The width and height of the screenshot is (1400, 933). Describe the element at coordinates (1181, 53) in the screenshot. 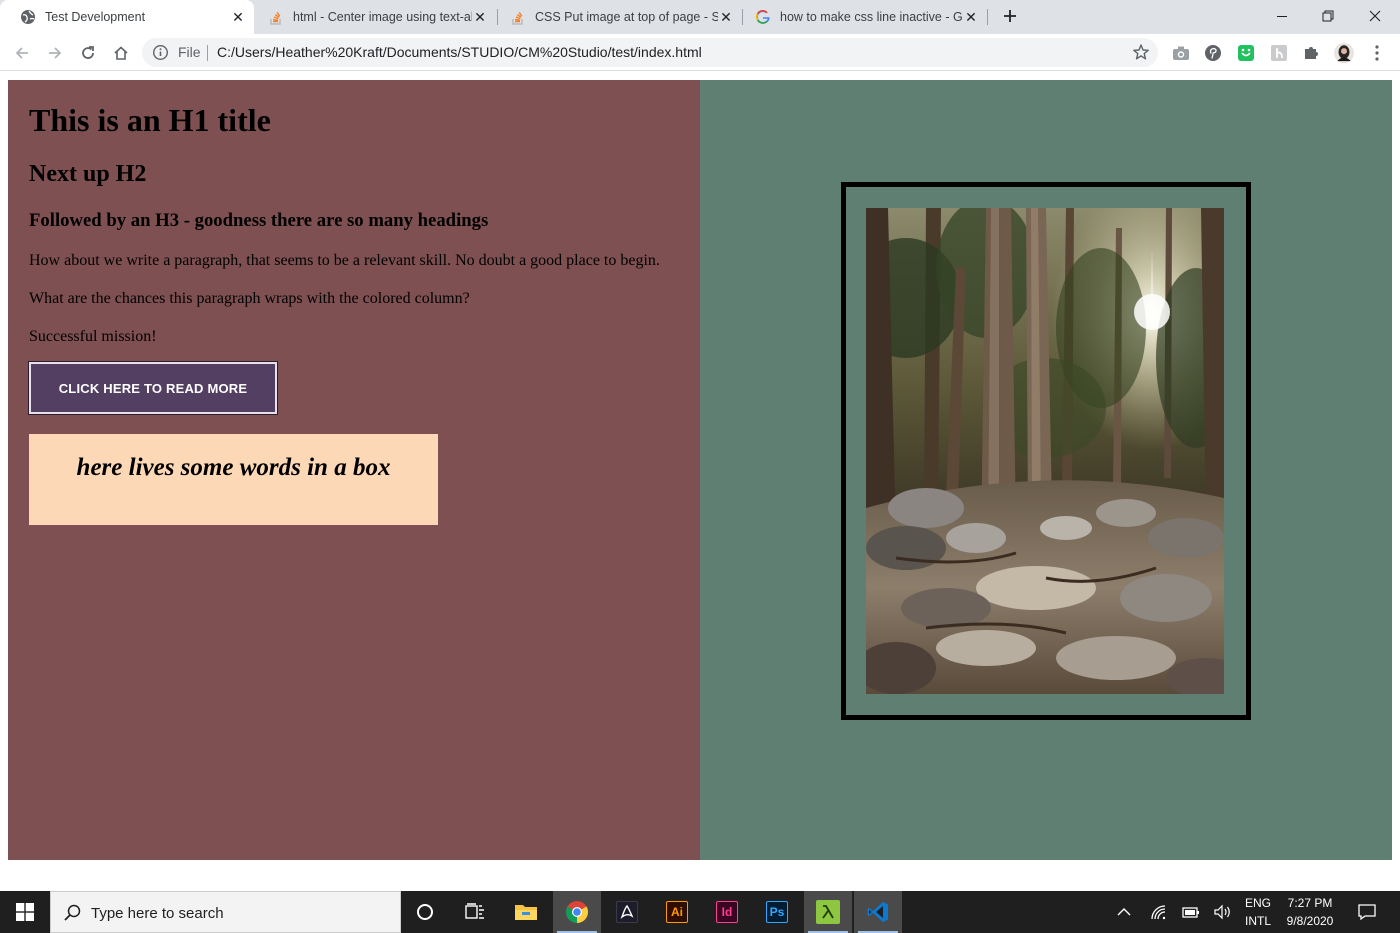

I see `camera-icon` at that location.